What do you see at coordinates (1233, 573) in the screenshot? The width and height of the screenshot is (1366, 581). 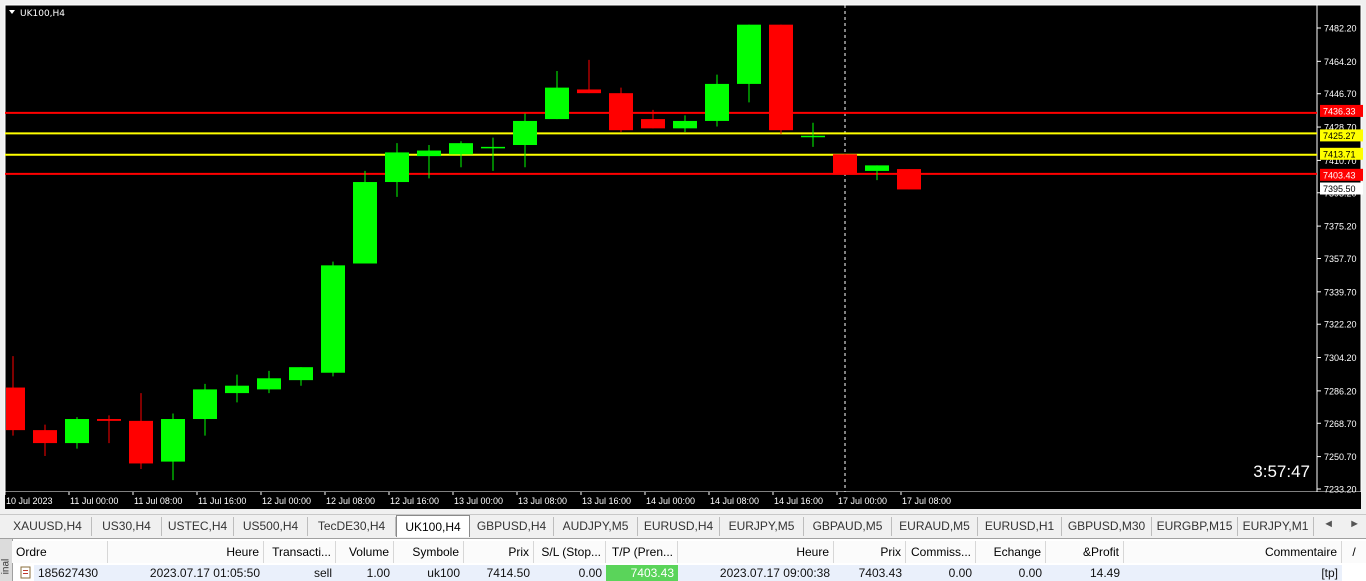 I see `order-row-cell: [tp]` at bounding box center [1233, 573].